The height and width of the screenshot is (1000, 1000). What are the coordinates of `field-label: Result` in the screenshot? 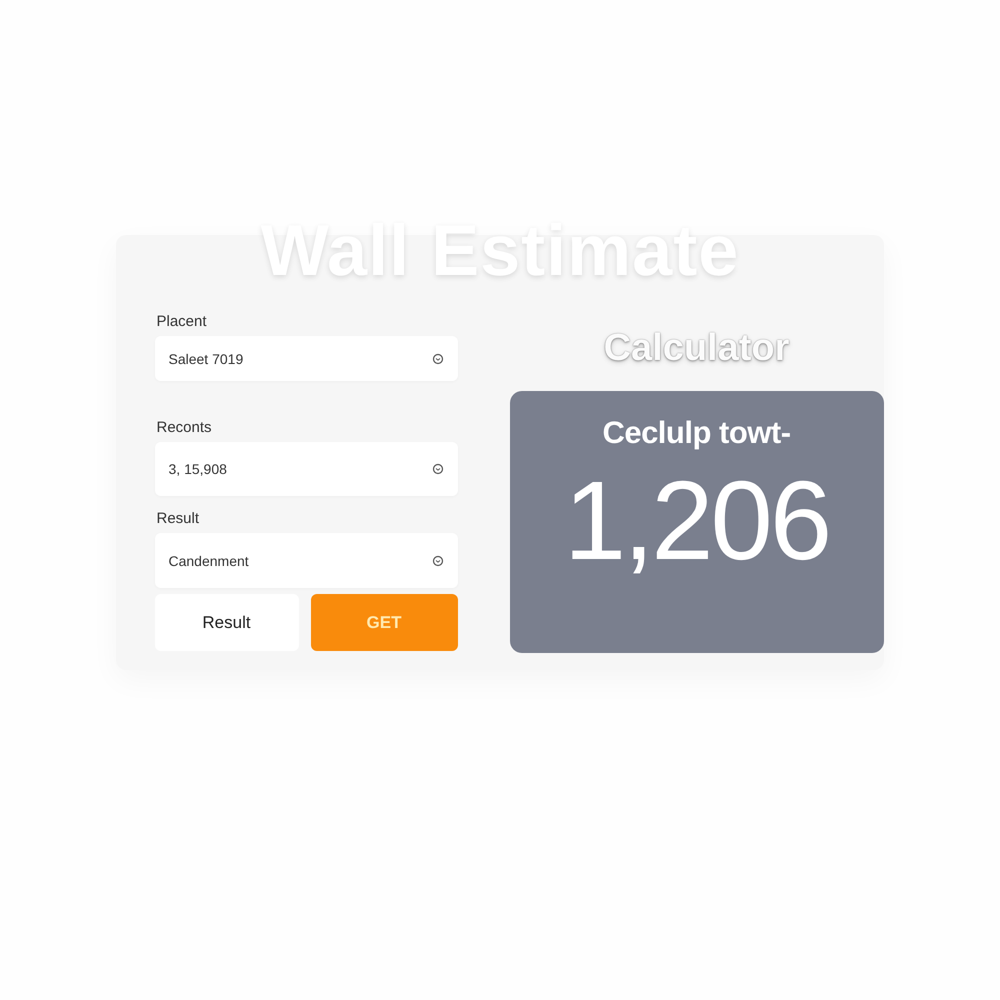 It's located at (178, 518).